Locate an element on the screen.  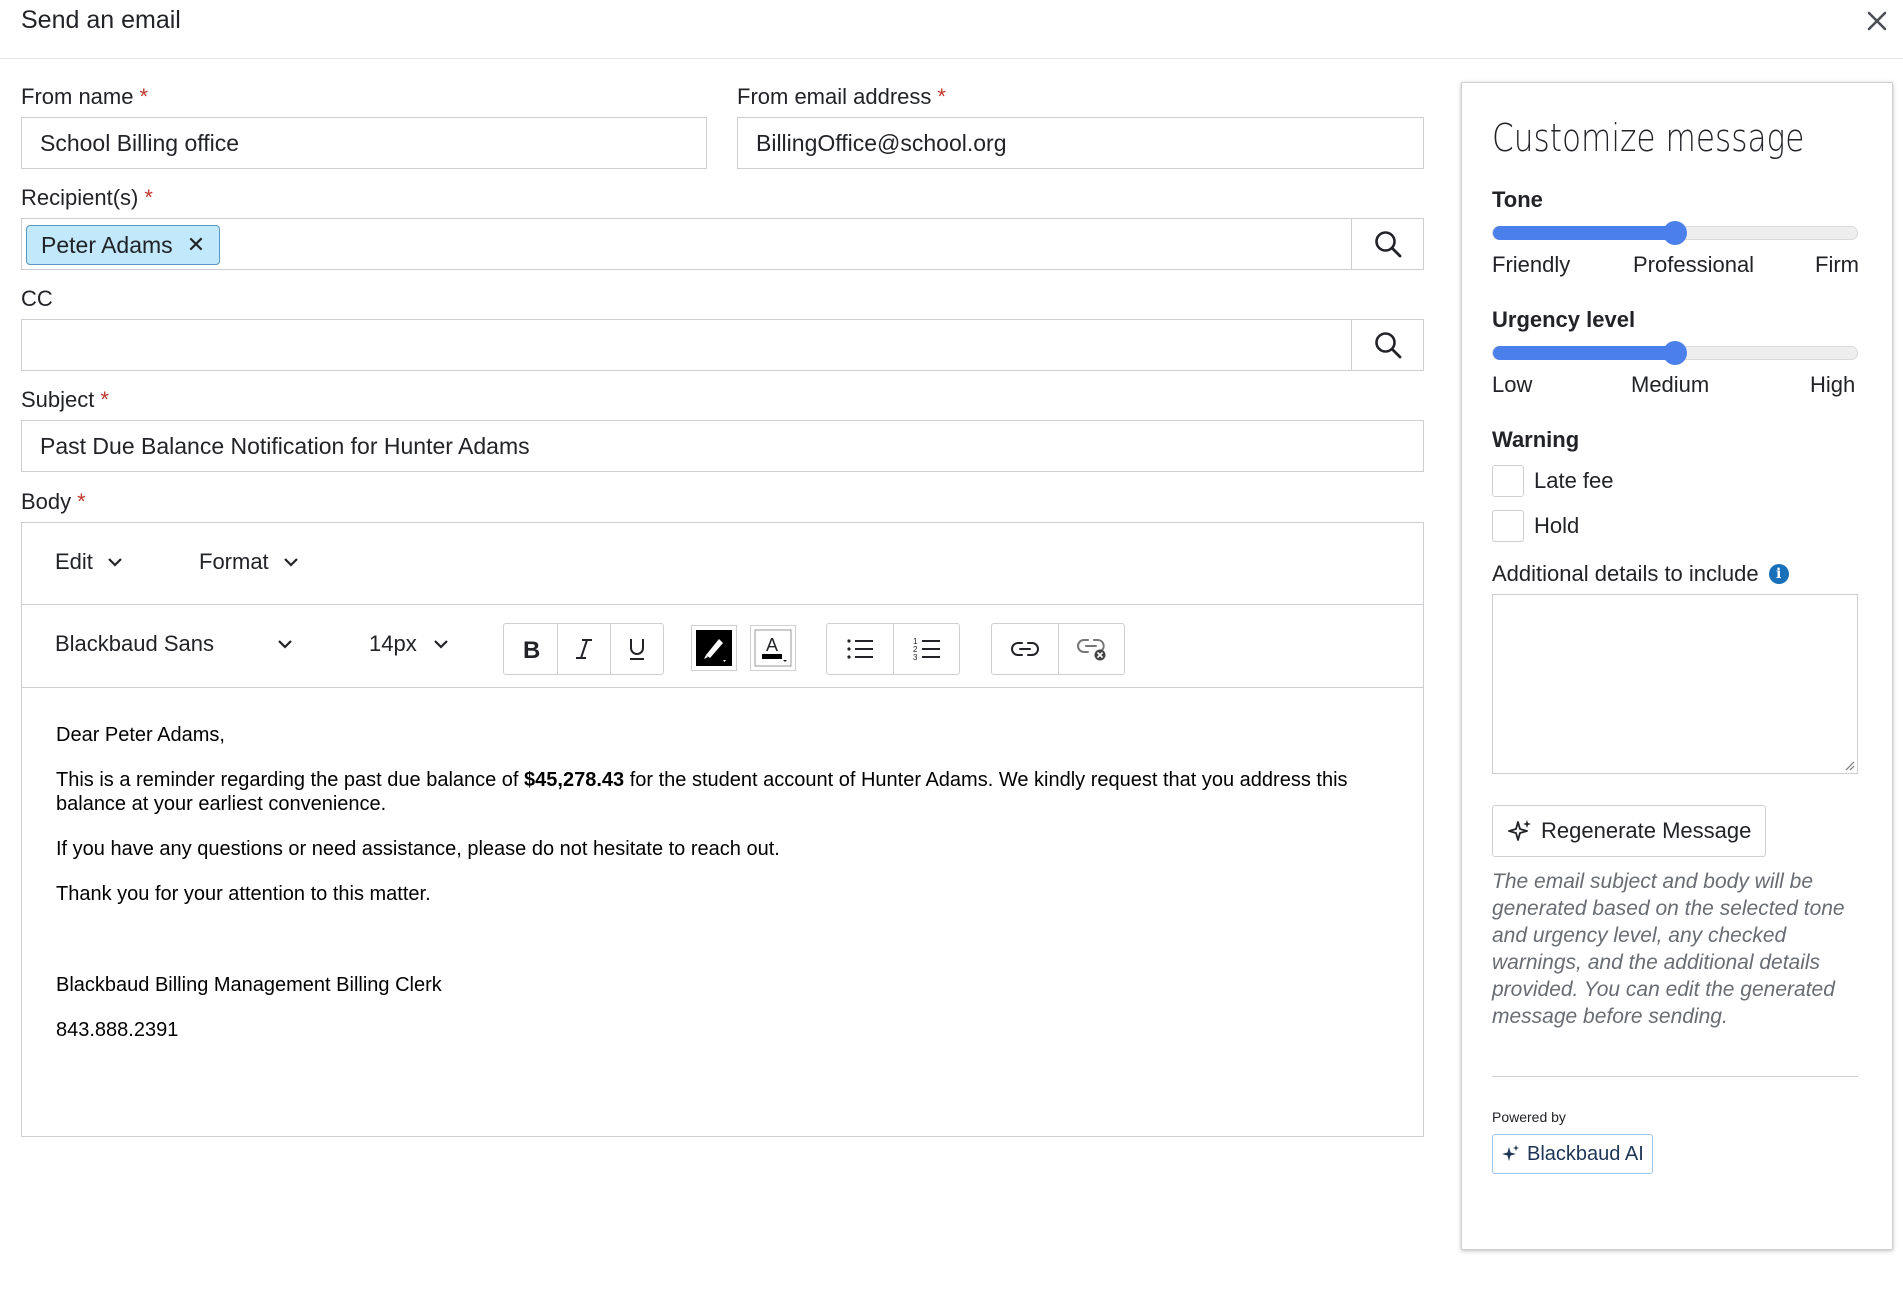
list-group: 123 is located at coordinates (893, 649).